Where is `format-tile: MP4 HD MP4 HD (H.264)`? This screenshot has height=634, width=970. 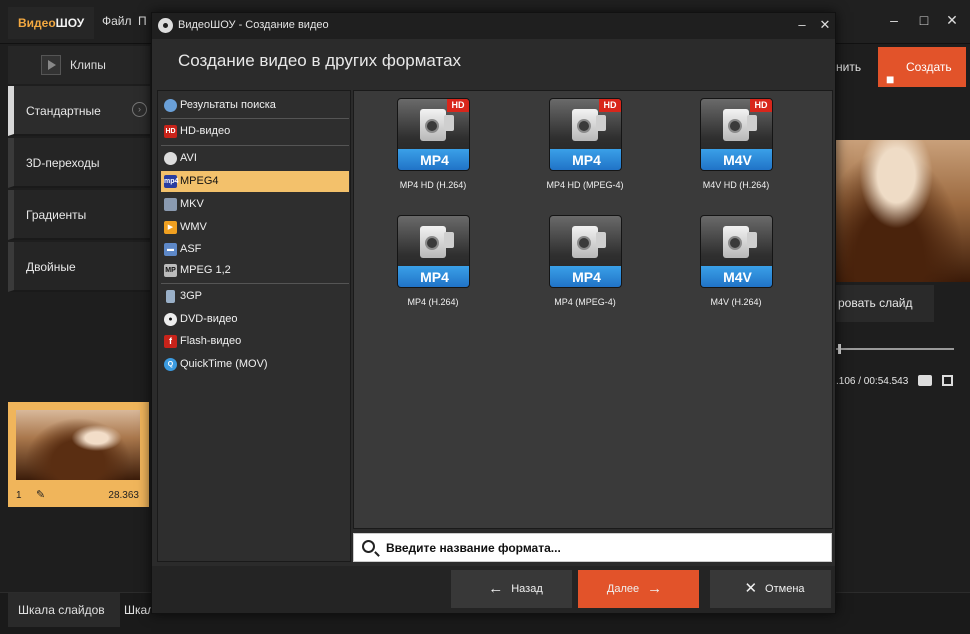 format-tile: MP4 HD MP4 HD (H.264) is located at coordinates (433, 149).